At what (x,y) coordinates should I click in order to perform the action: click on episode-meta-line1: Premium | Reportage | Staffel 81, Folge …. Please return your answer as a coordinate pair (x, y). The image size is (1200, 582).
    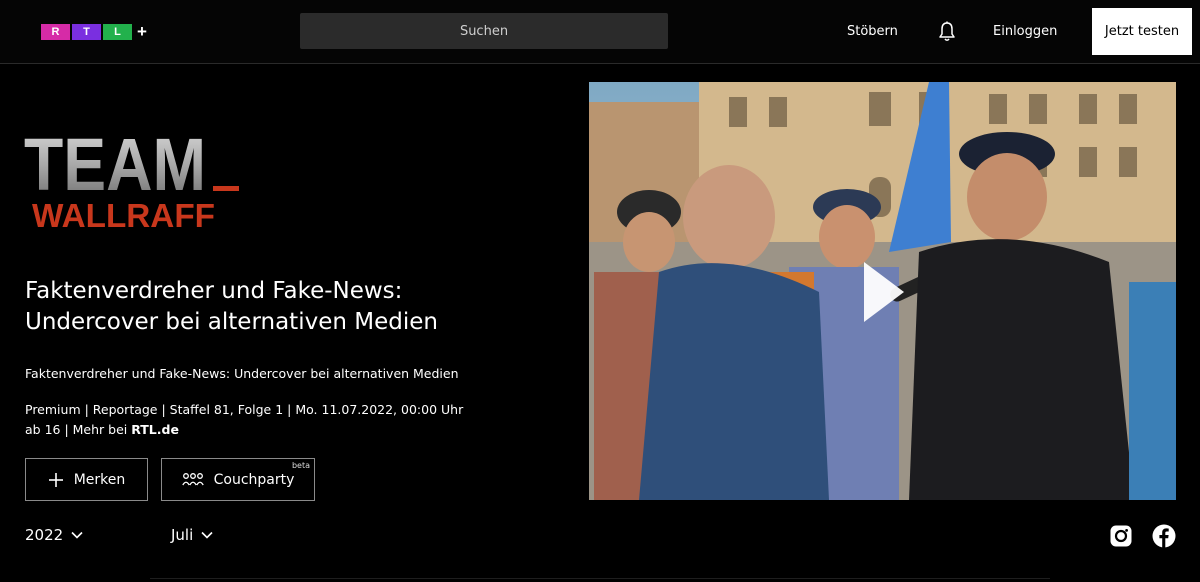
    Looking at the image, I should click on (244, 409).